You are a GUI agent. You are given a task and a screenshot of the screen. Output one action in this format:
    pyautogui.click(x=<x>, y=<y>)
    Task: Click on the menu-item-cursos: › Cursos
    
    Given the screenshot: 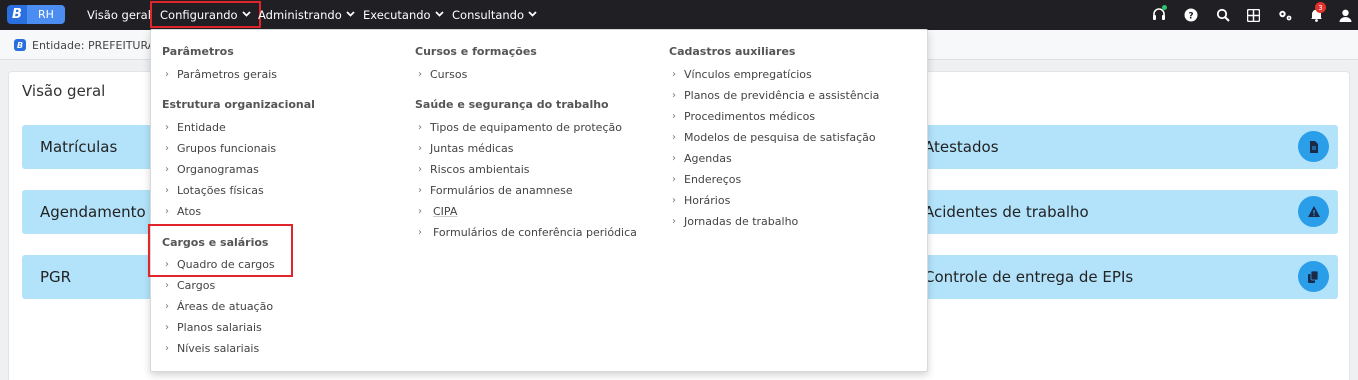 What is the action you would take?
    pyautogui.click(x=442, y=74)
    